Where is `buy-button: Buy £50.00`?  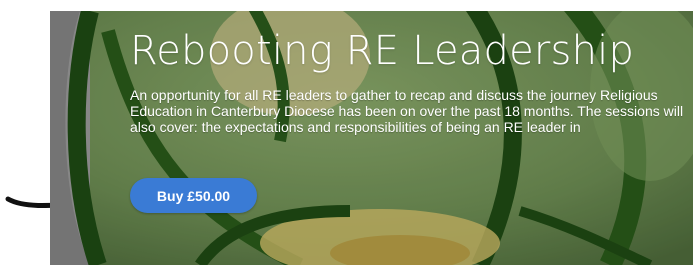
buy-button: Buy £50.00 is located at coordinates (193, 195).